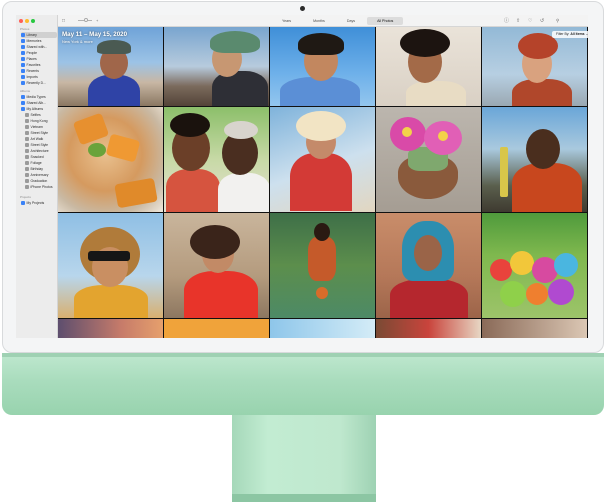 The height and width of the screenshot is (502, 606). Describe the element at coordinates (23, 47) in the screenshot. I see `shared-icon` at that location.